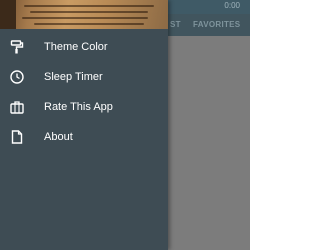  What do you see at coordinates (84, 14) in the screenshot?
I see `drawer-header-image` at bounding box center [84, 14].